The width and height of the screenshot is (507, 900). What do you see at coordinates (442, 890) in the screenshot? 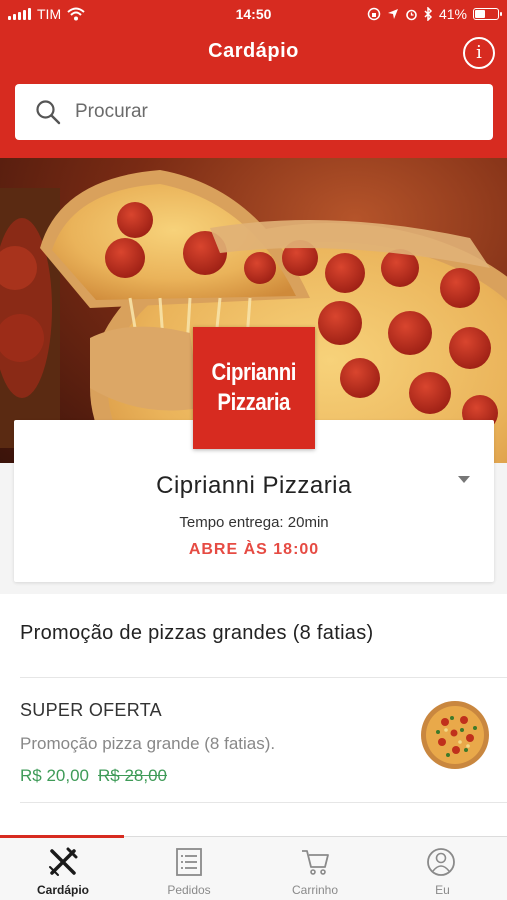
I see `tab-label: Eu` at bounding box center [442, 890].